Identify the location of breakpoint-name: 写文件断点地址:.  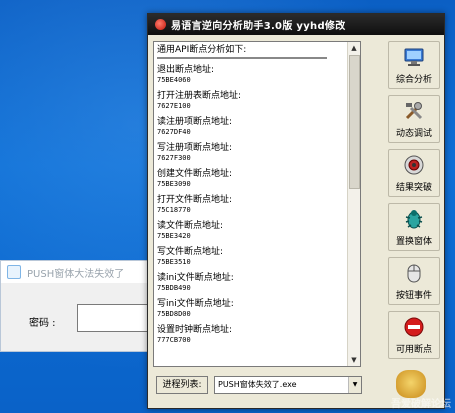
(190, 252).